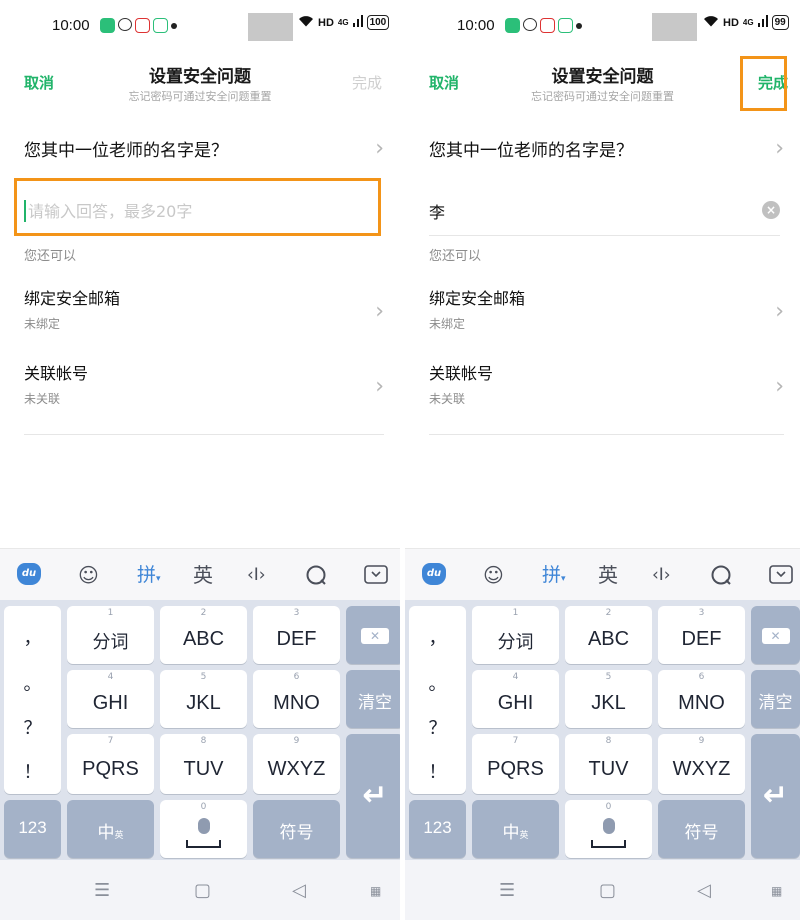 Image resolution: width=800 pixels, height=920 pixels. Describe the element at coordinates (56, 373) in the screenshot. I see `item-title: 关联帐号` at that location.